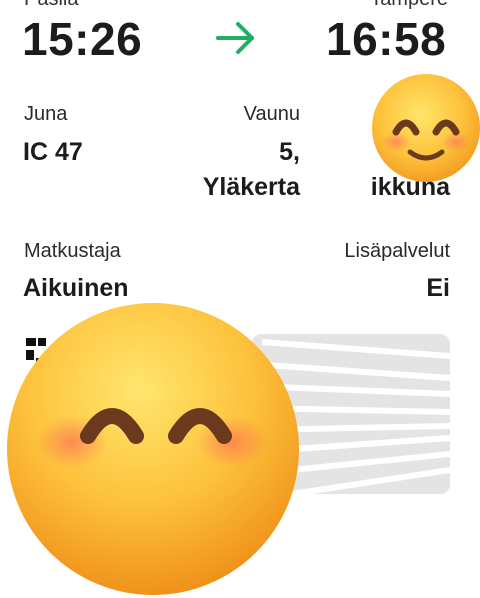 This screenshot has width=480, height=598. I want to click on car-label: Vaunu, so click(271, 114).